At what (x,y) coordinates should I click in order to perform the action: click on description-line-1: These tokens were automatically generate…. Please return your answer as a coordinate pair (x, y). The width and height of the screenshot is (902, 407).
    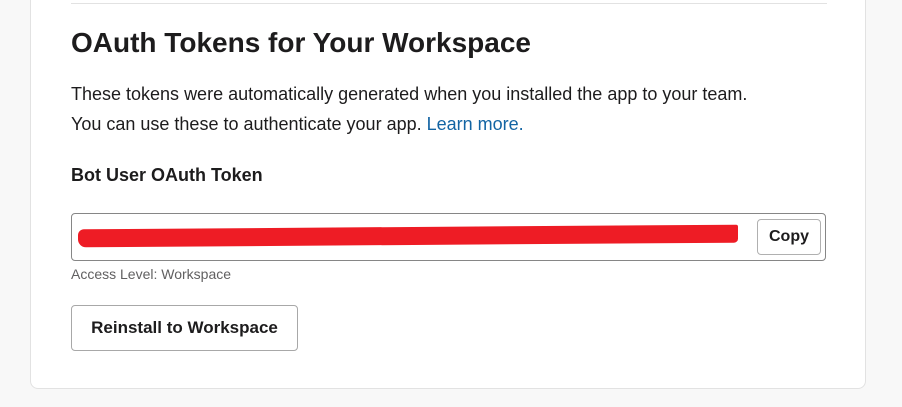
    Looking at the image, I should click on (409, 94).